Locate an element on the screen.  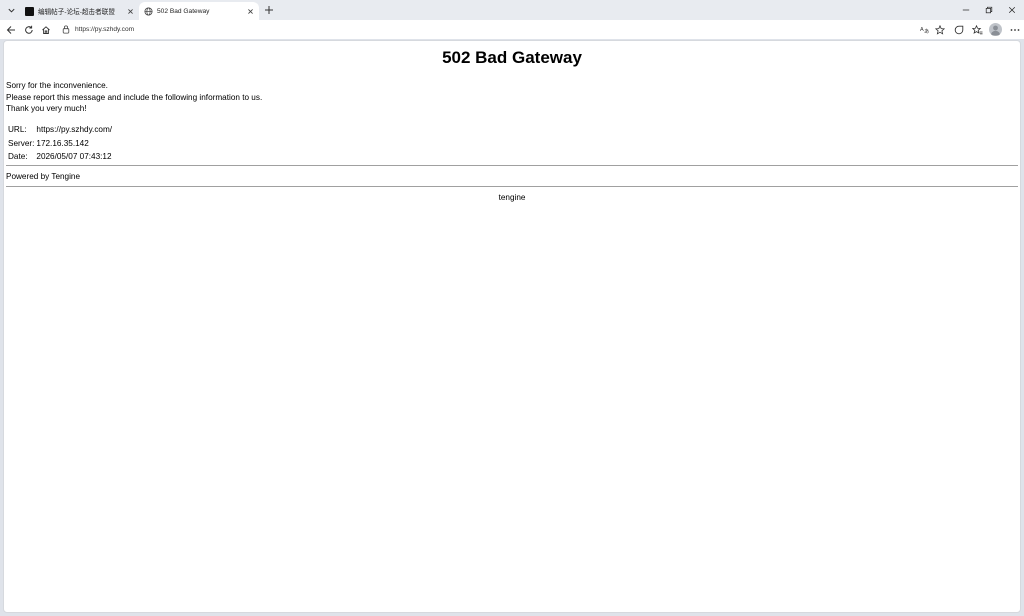
info-label: Server: is located at coordinates (21, 143).